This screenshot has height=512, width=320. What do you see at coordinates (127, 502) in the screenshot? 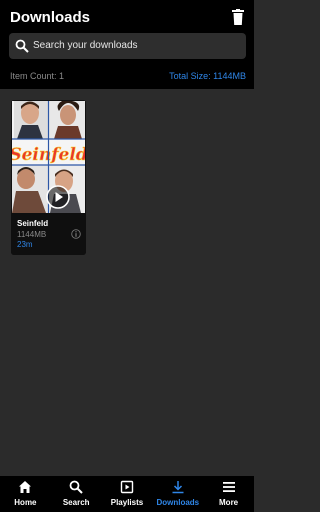
I see `tab-label: Playlists` at bounding box center [127, 502].